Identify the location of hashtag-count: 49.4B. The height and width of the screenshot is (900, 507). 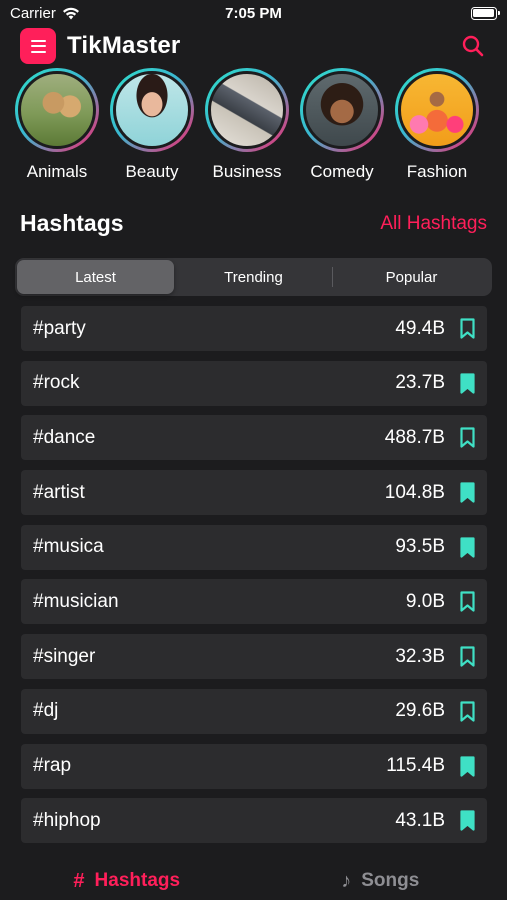
(420, 328).